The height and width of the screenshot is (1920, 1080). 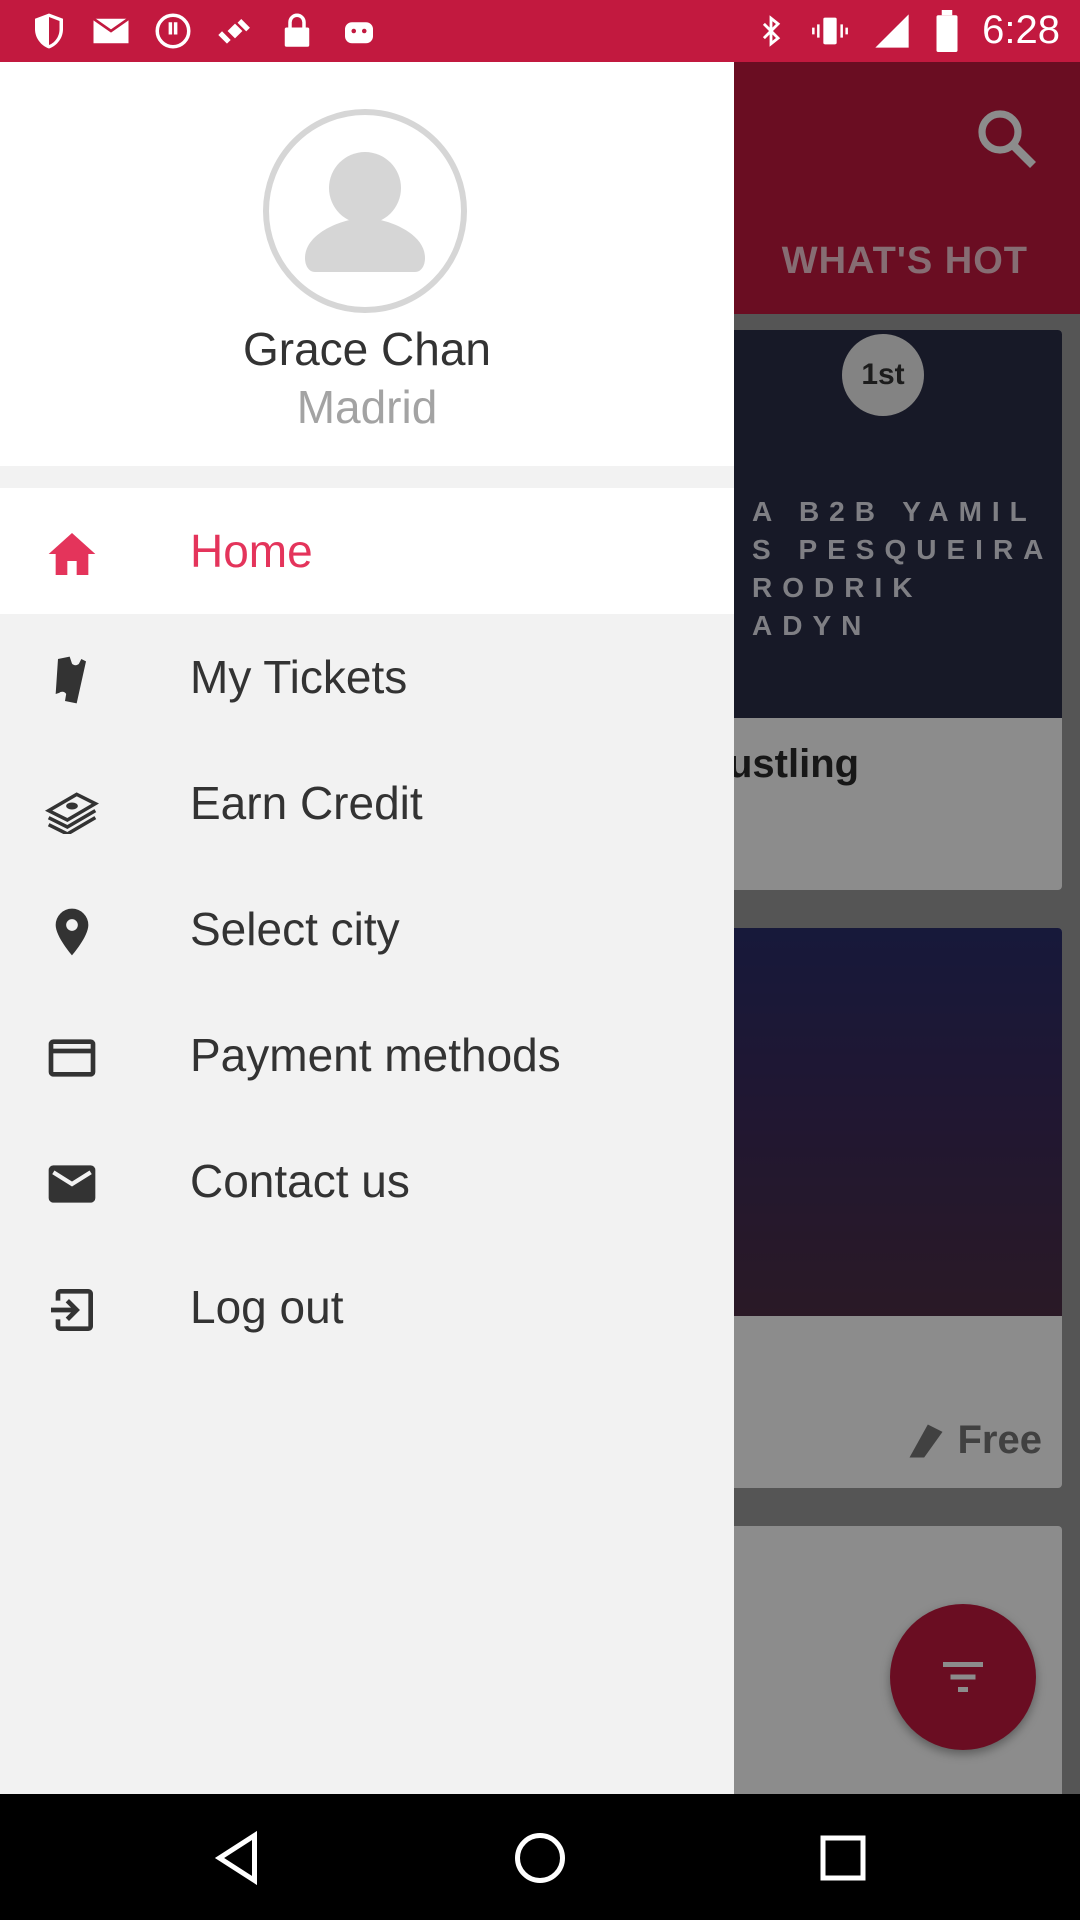 I want to click on home-circle-icon, so click(x=540, y=1858).